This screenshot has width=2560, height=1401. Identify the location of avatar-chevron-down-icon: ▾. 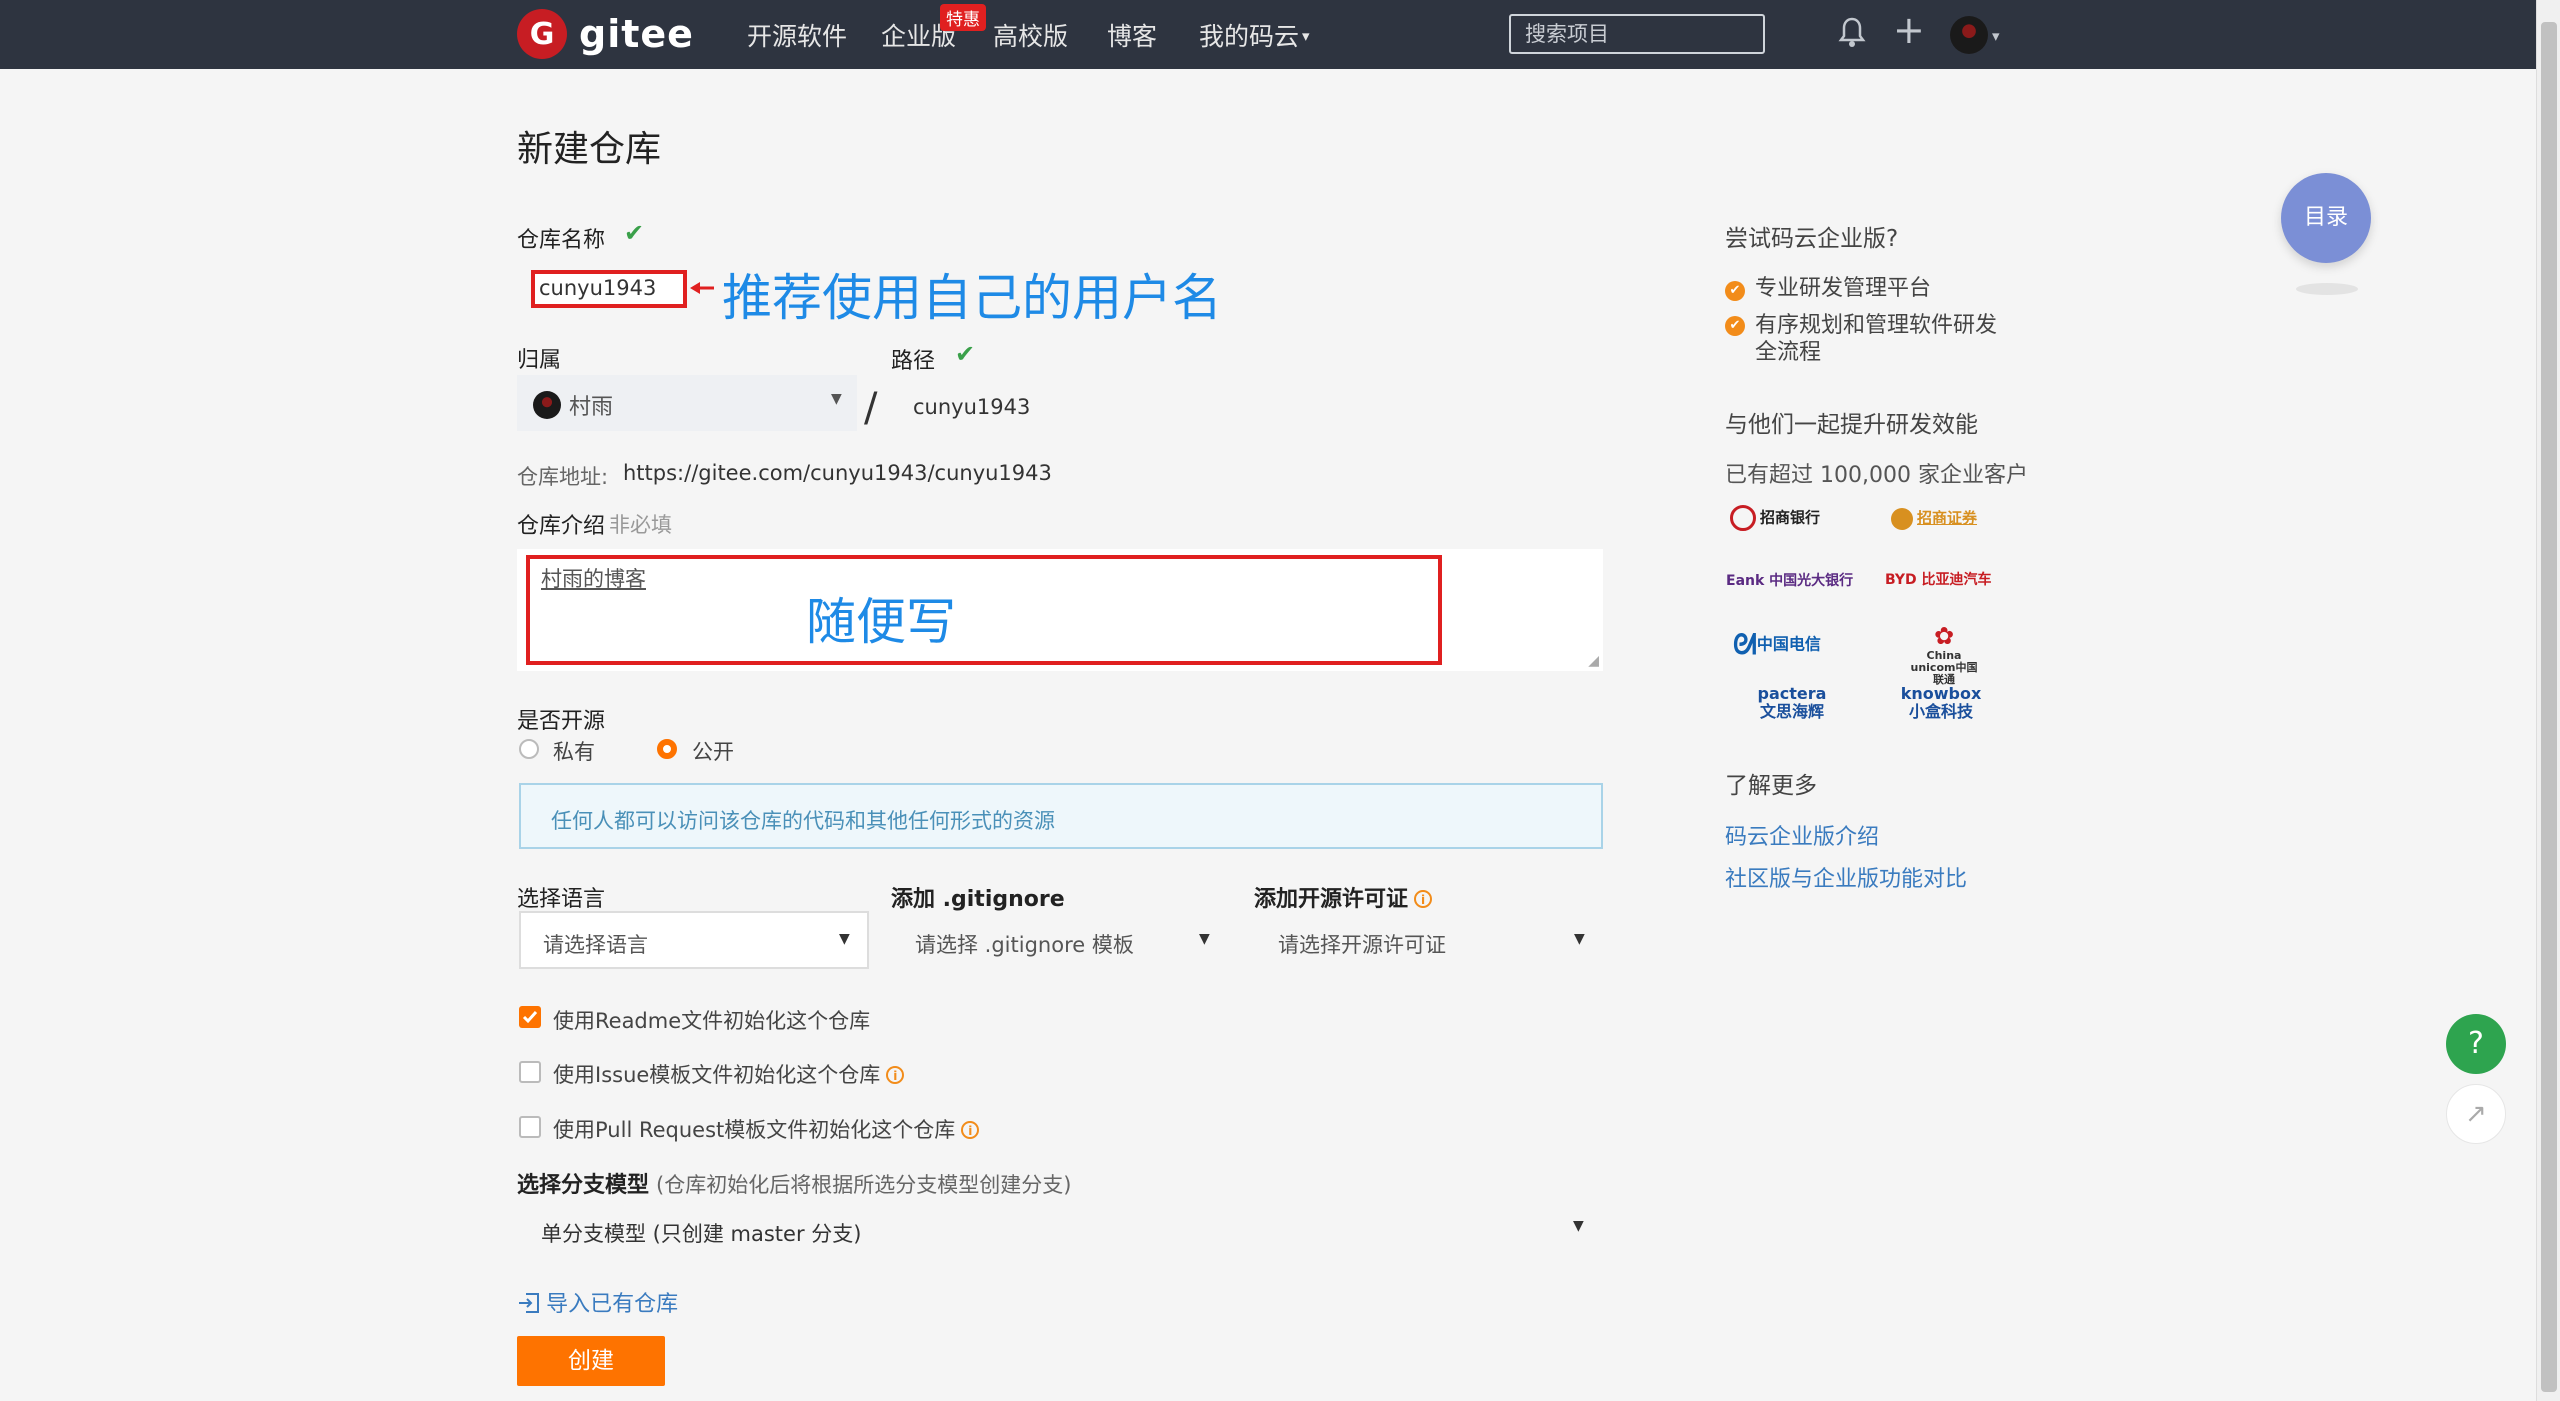
(1996, 36).